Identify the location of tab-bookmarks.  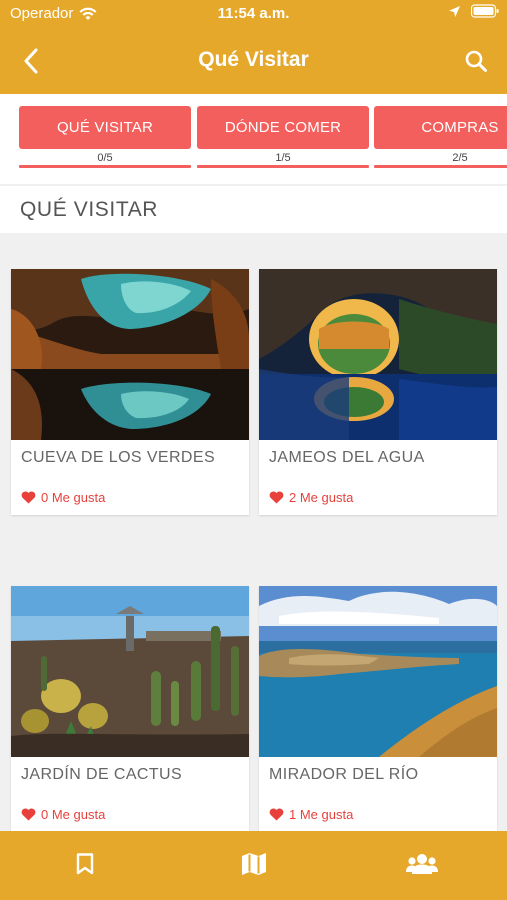
(85, 864).